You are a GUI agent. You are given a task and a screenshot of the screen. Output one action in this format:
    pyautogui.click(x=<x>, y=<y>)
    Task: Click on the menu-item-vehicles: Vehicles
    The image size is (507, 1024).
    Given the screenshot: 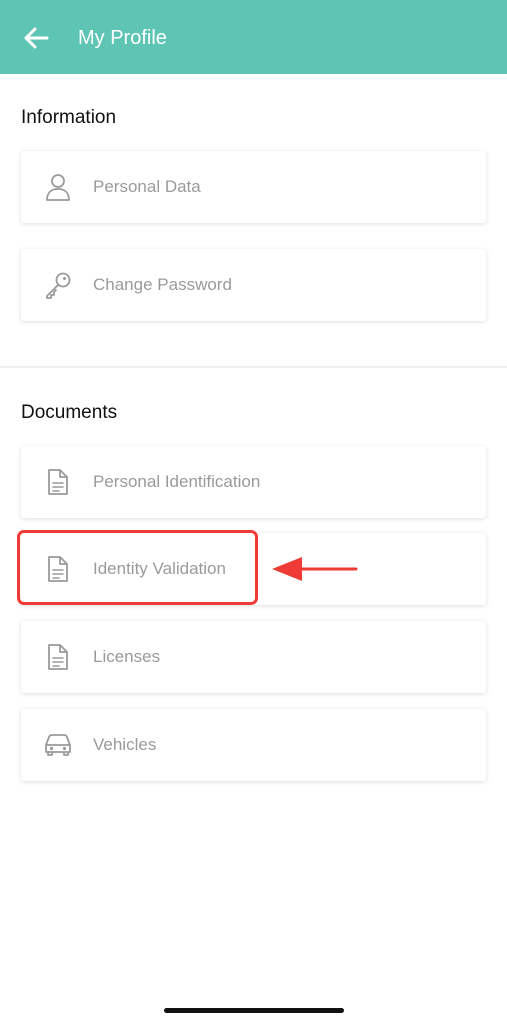 What is the action you would take?
    pyautogui.click(x=253, y=745)
    